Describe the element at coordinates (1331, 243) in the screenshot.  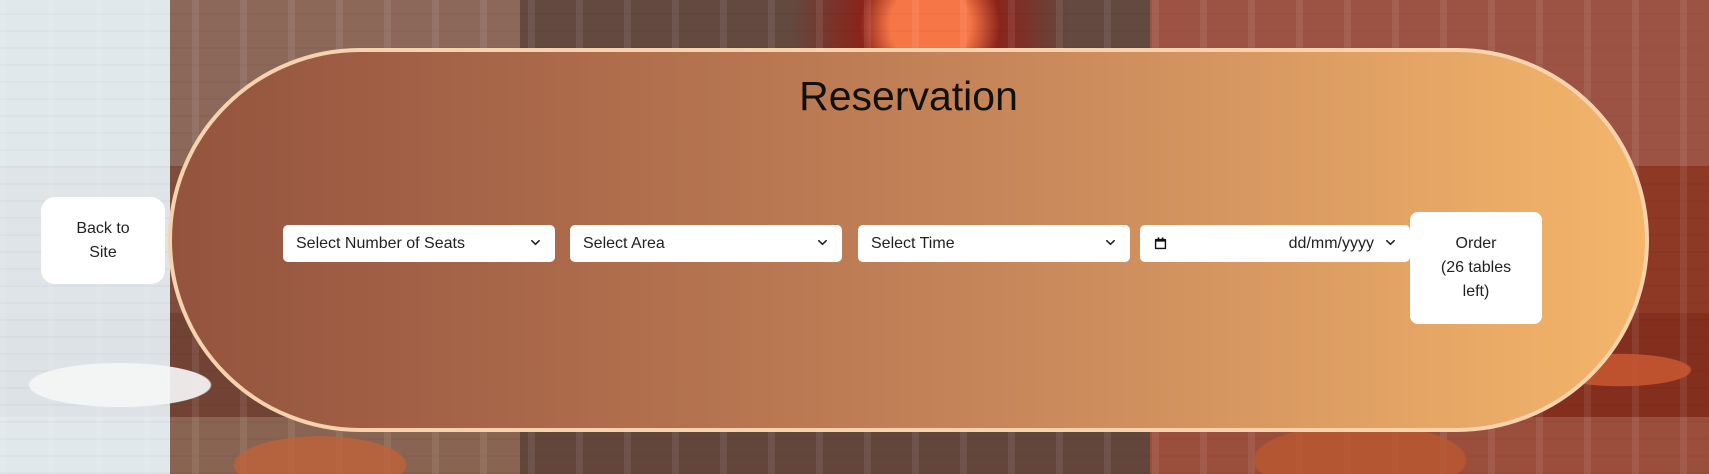
I see `date-placeholder: dd/mm/yyyy` at that location.